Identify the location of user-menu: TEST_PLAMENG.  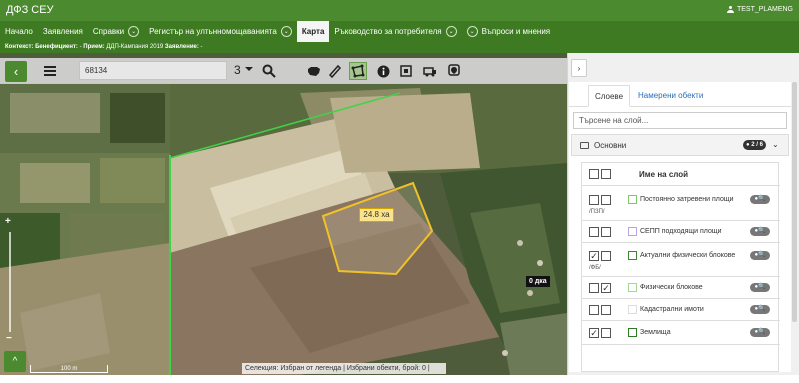
(759, 9).